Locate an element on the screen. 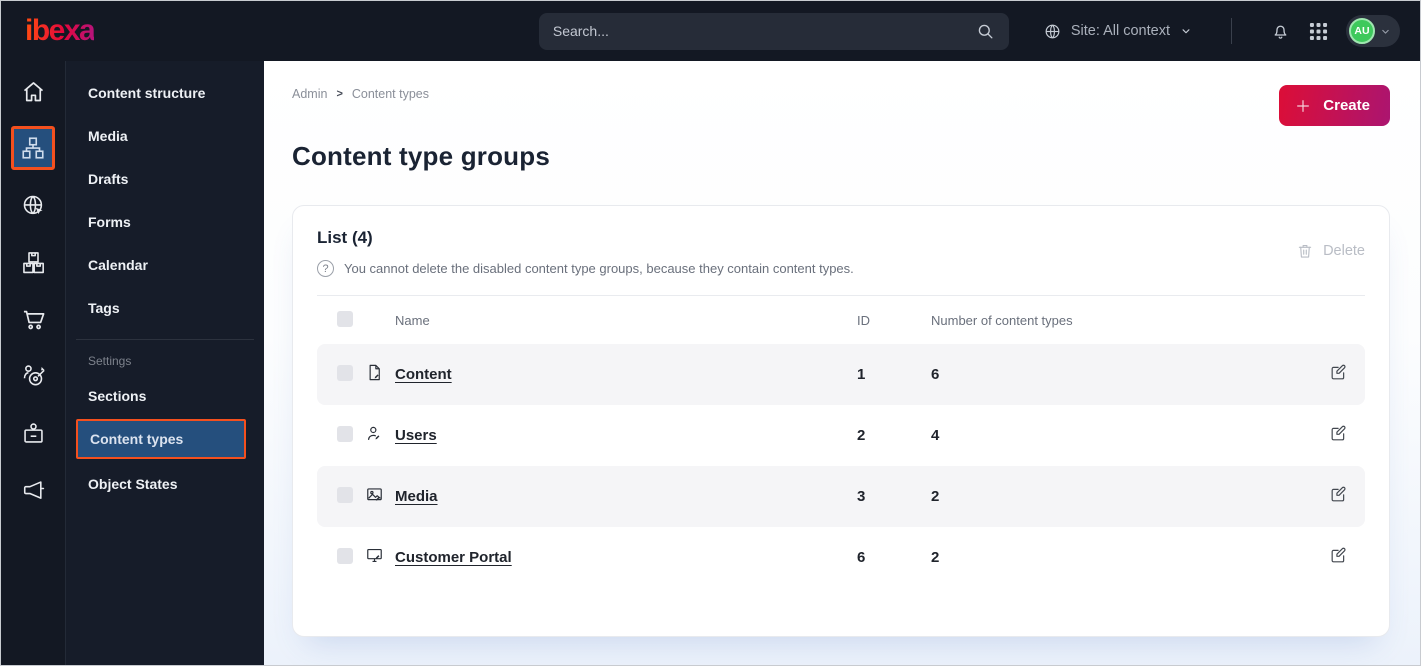 The width and height of the screenshot is (1421, 666). ibexa-logo: ibexa is located at coordinates (60, 31).